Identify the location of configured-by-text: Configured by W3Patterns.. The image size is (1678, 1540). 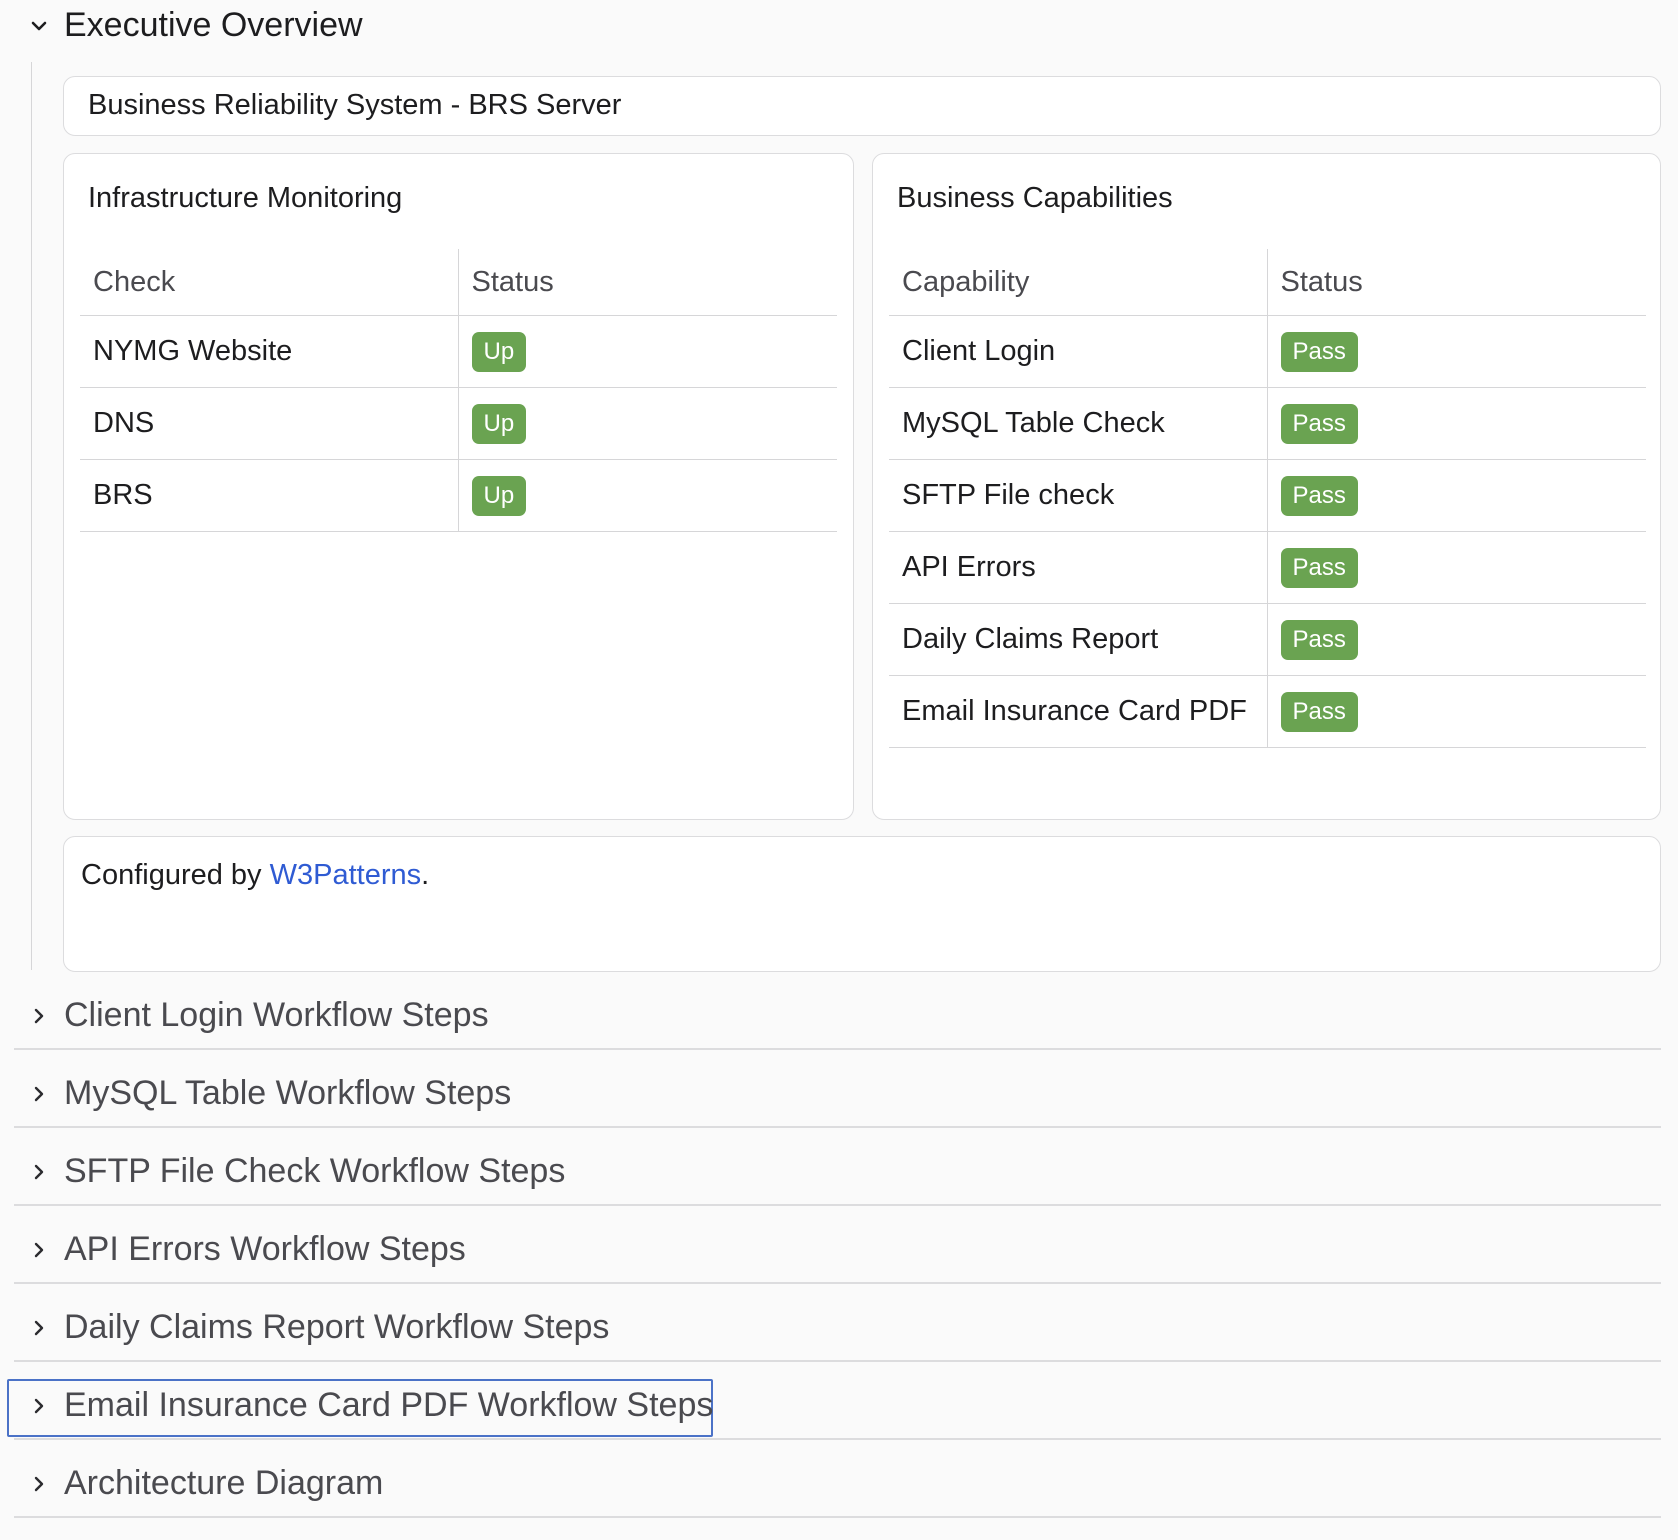
(255, 875).